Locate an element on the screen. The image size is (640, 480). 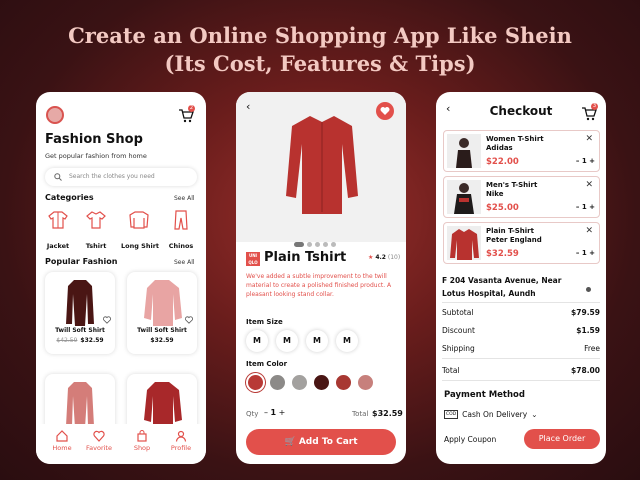
favorite-button is located at coordinates (385, 111).